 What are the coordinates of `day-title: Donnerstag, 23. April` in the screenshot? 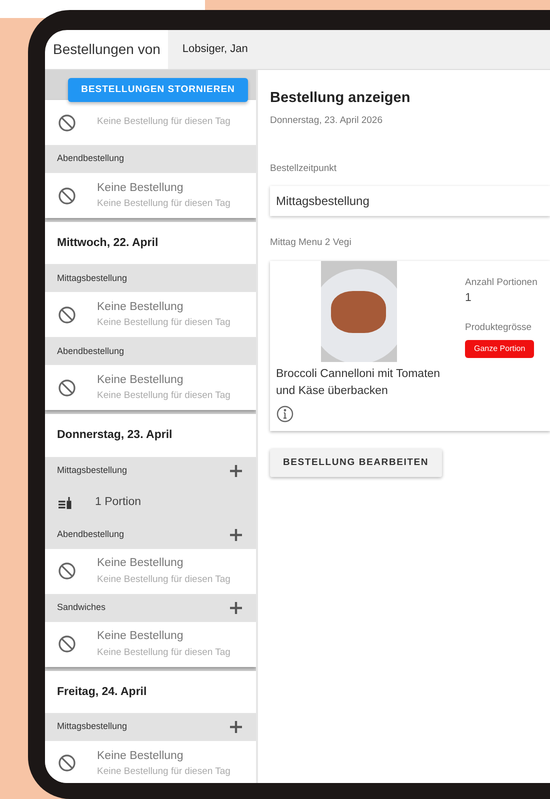 It's located at (115, 436).